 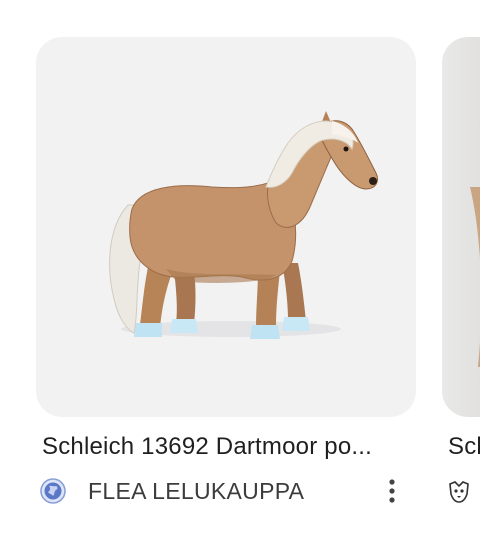 What do you see at coordinates (53, 491) in the screenshot?
I see `globe-icon` at bounding box center [53, 491].